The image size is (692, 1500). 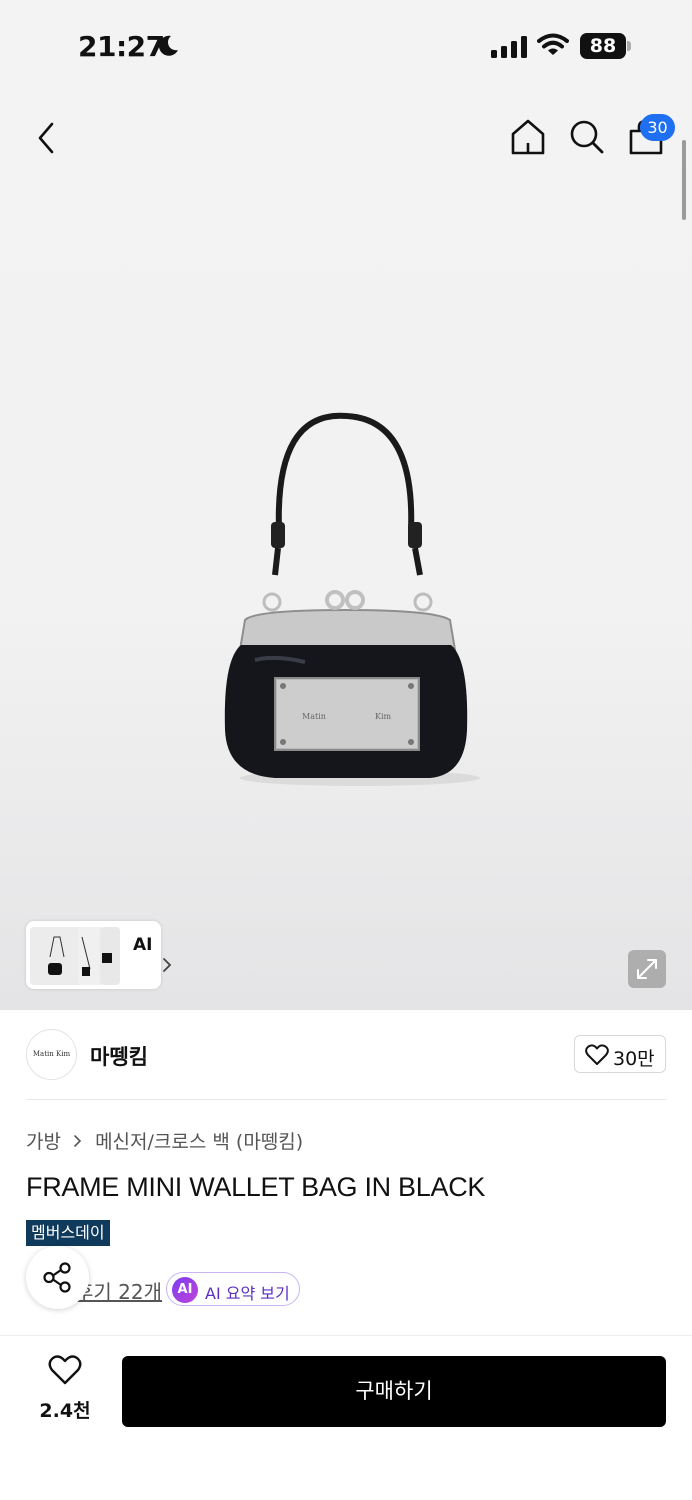 I want to click on moon-icon, so click(x=168, y=45).